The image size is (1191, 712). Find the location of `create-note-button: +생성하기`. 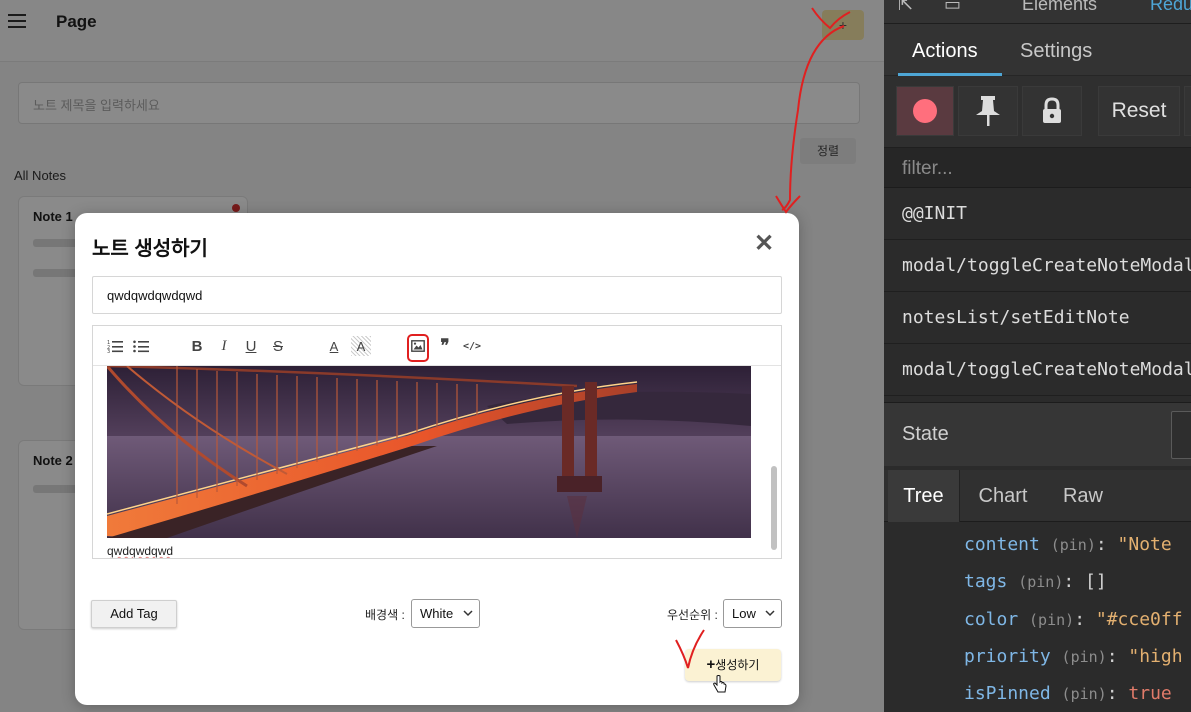

create-note-button: +생성하기 is located at coordinates (733, 665).